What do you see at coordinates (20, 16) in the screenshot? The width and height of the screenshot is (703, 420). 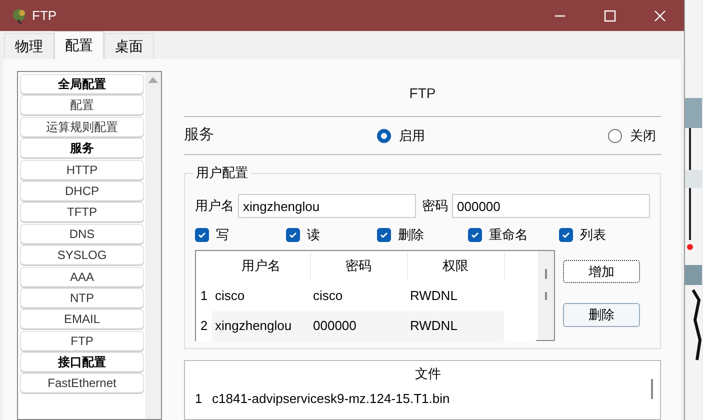 I see `app-icon` at bounding box center [20, 16].